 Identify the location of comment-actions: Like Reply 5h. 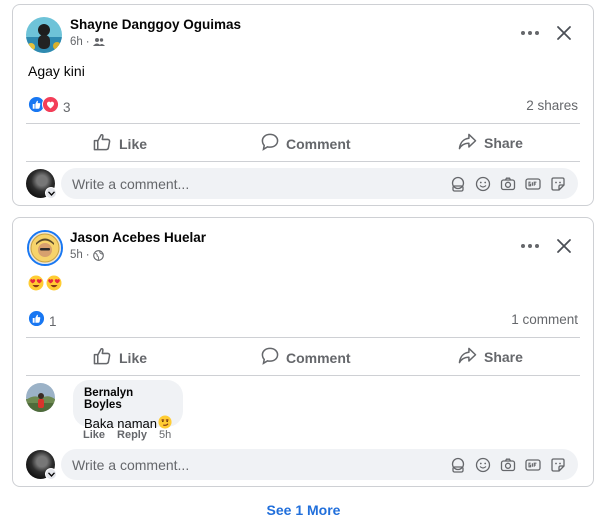
(127, 435).